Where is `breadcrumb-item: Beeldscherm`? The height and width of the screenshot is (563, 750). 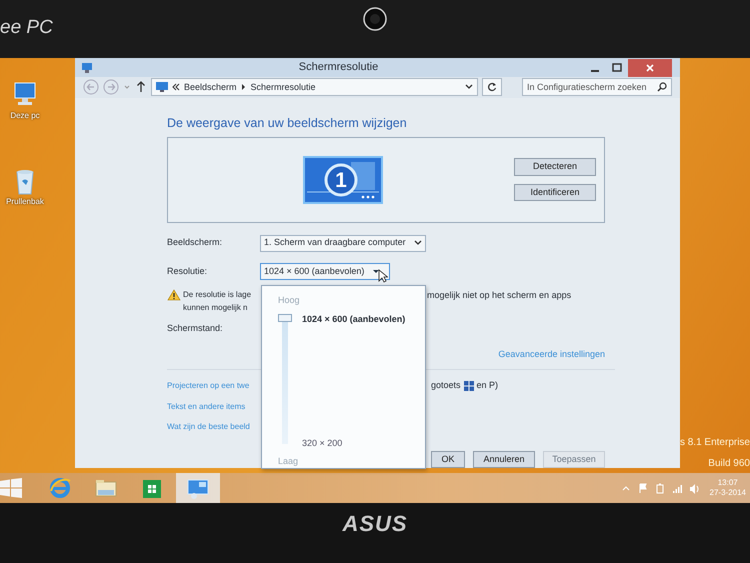
breadcrumb-item: Beeldscherm is located at coordinates (210, 87).